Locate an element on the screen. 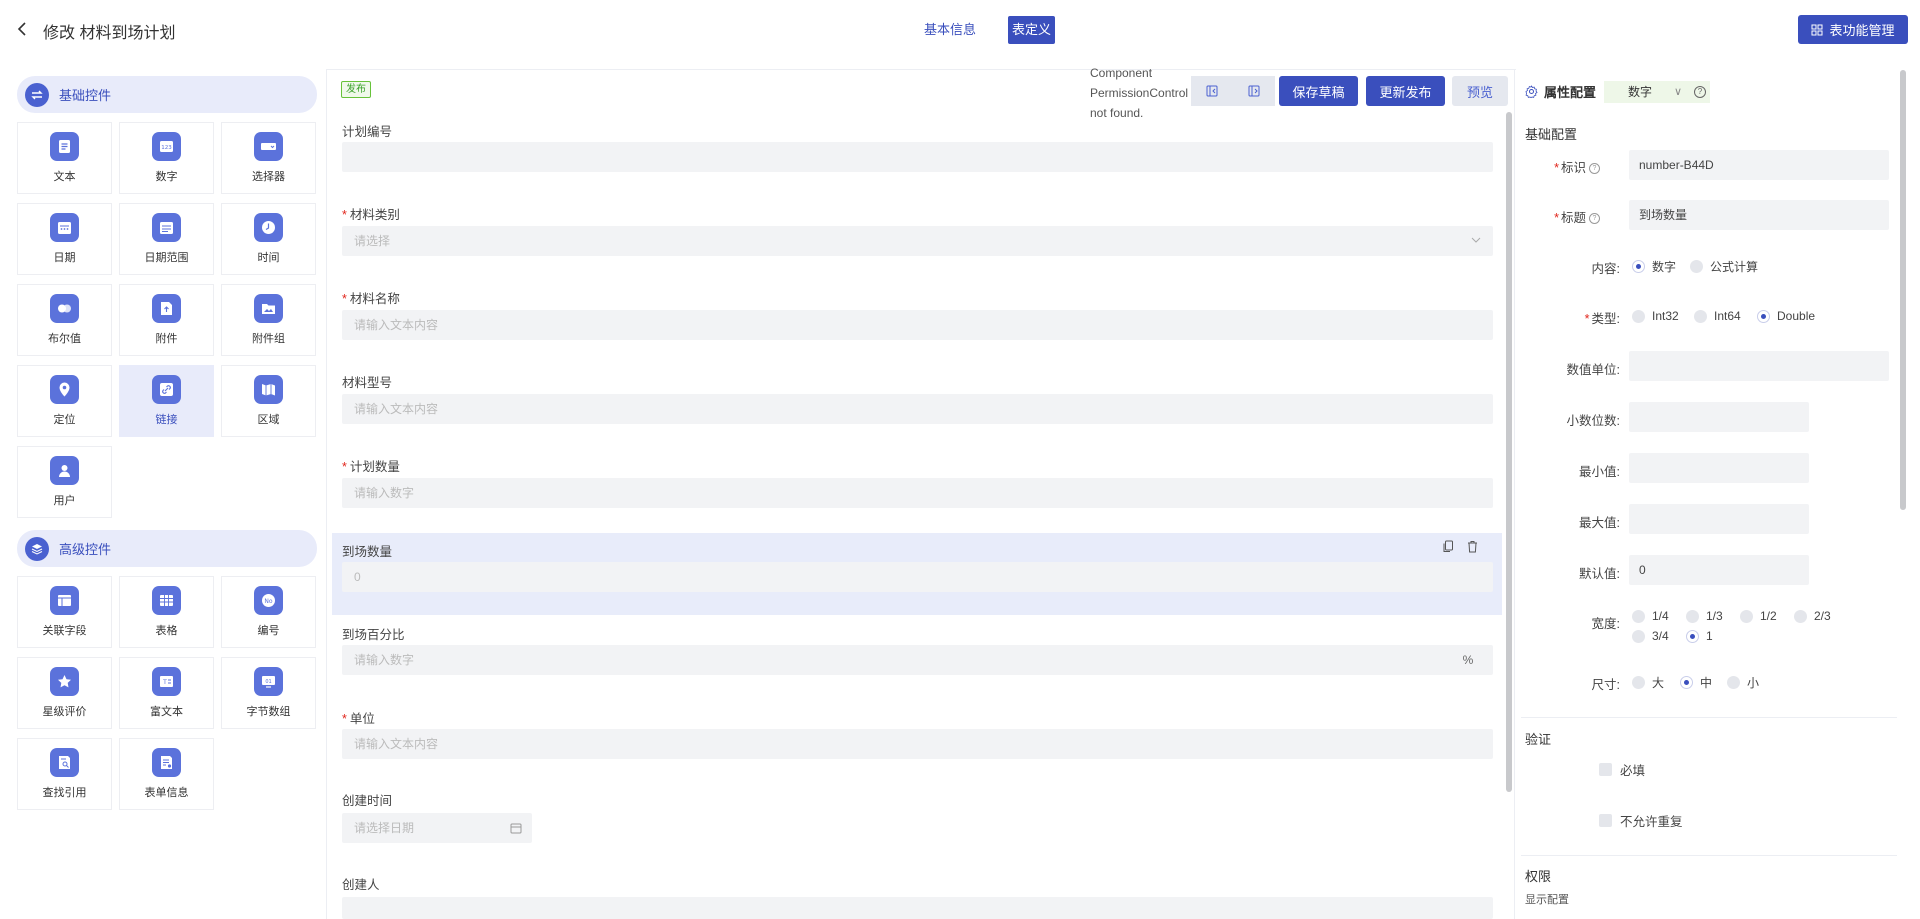 The height and width of the screenshot is (919, 1920). control-rich-text: T 富文本 is located at coordinates (166, 693).